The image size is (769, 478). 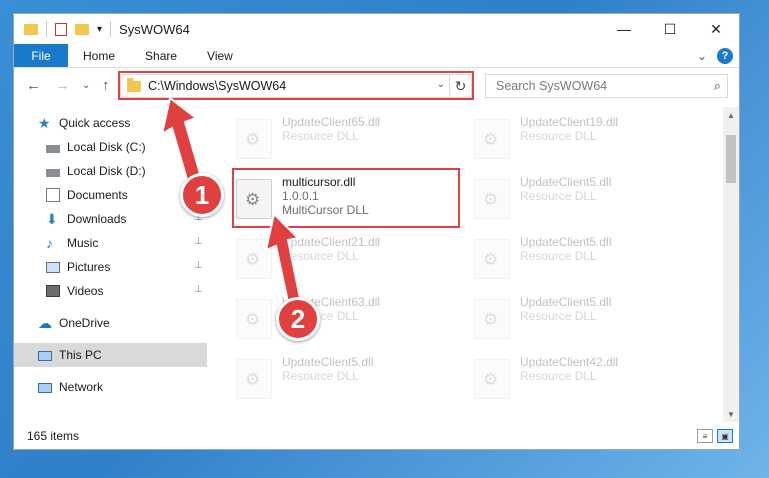 I want to click on sidebar-item-label: Pictures, so click(x=89, y=267).